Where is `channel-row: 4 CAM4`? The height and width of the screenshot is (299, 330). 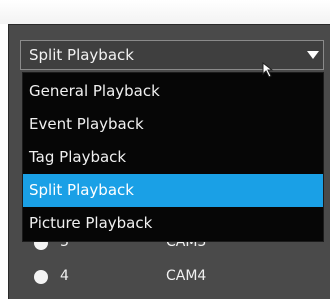 channel-row: 4 CAM4 is located at coordinates (173, 277).